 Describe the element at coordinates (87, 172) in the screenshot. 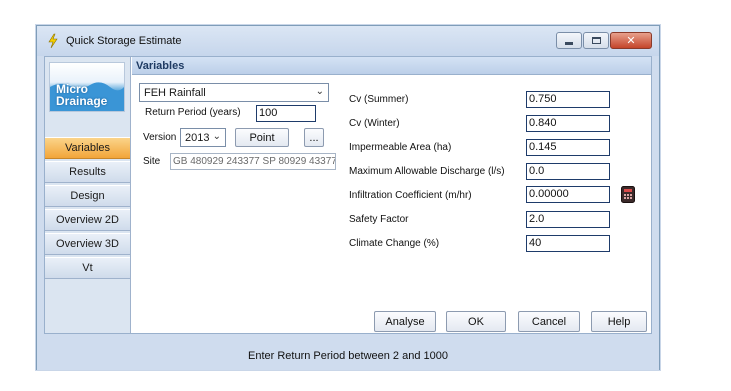

I see `nav-results: Results` at that location.